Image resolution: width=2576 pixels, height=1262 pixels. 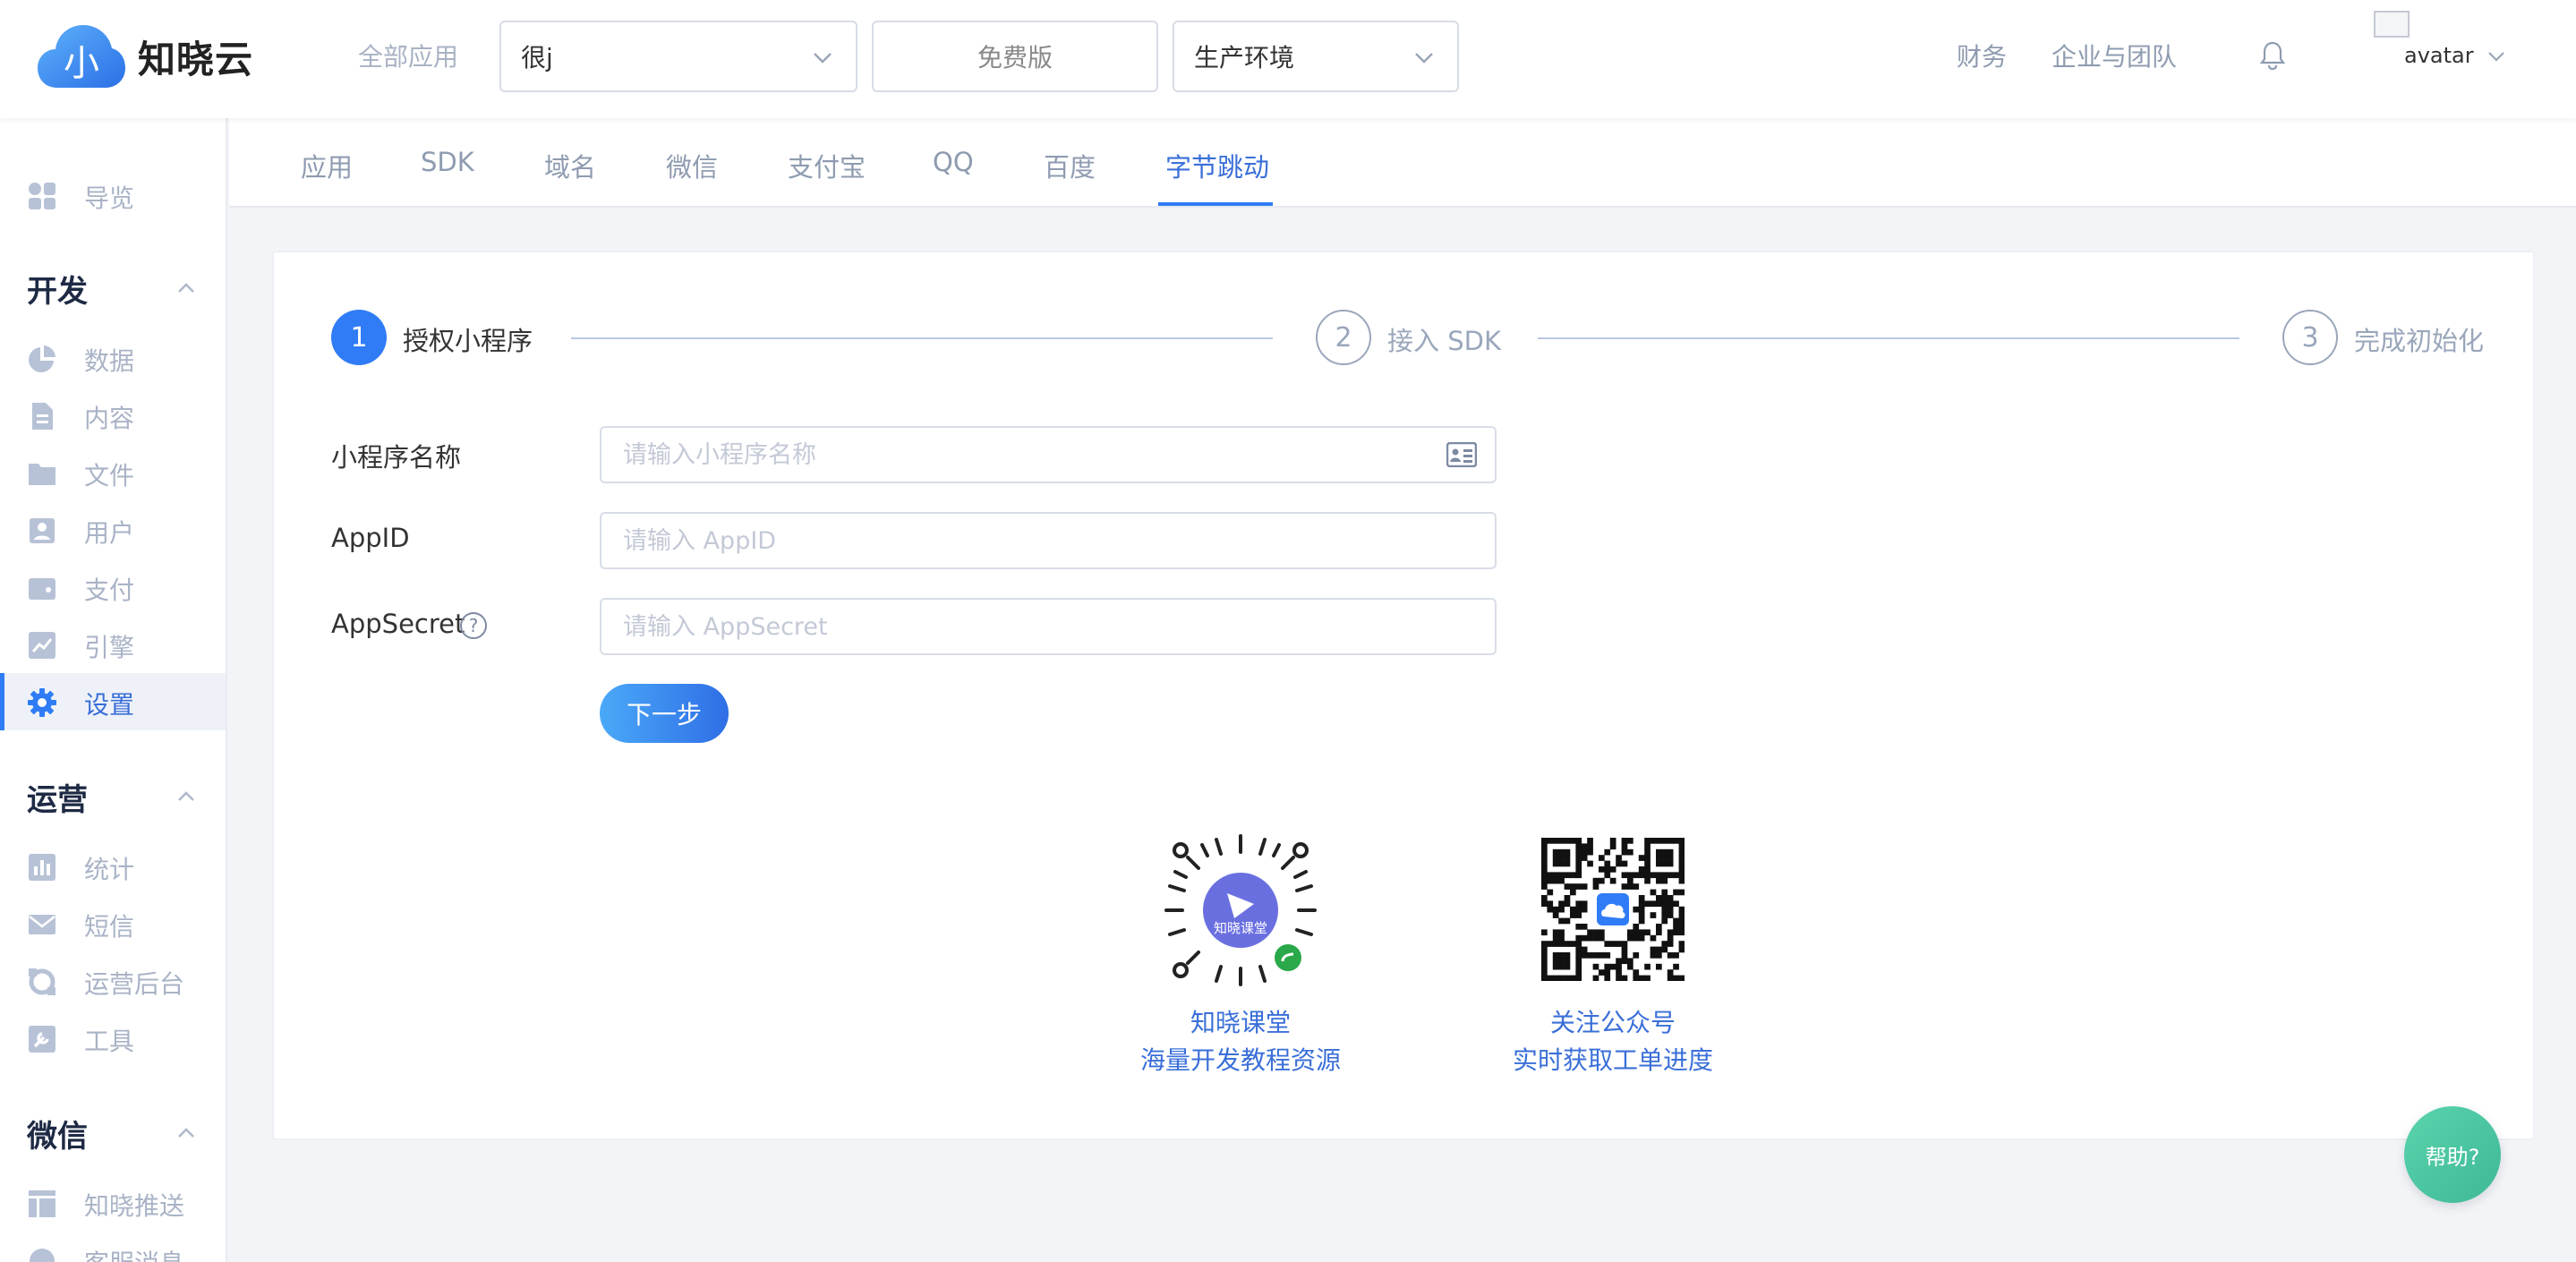 I want to click on pie-chart-icon, so click(x=42, y=358).